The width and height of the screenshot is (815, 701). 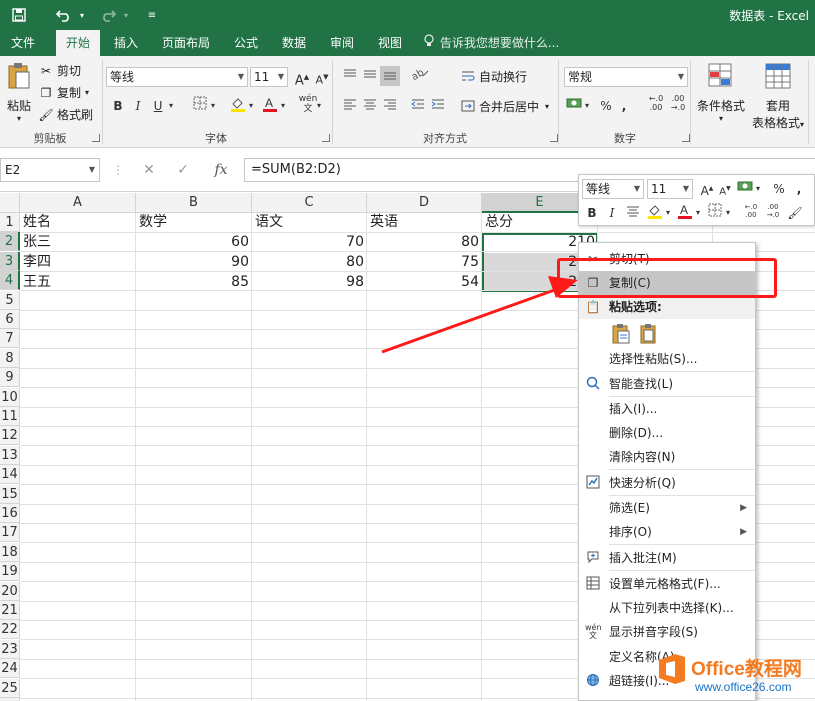 What do you see at coordinates (667, 384) in the screenshot?
I see `menu-item-smart-lookup: 智能查找(L)` at bounding box center [667, 384].